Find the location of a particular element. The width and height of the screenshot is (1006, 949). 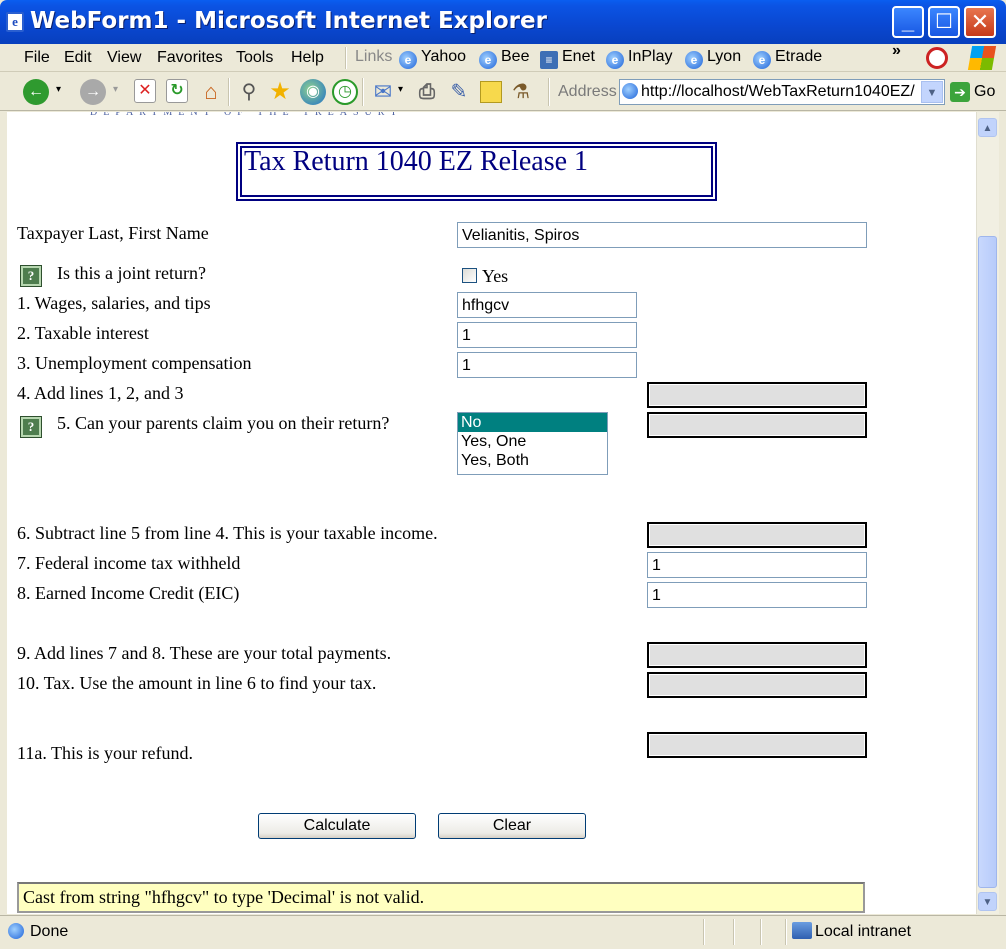

line4-label: 4. Add lines 1, 2, and 3 is located at coordinates (100, 393).